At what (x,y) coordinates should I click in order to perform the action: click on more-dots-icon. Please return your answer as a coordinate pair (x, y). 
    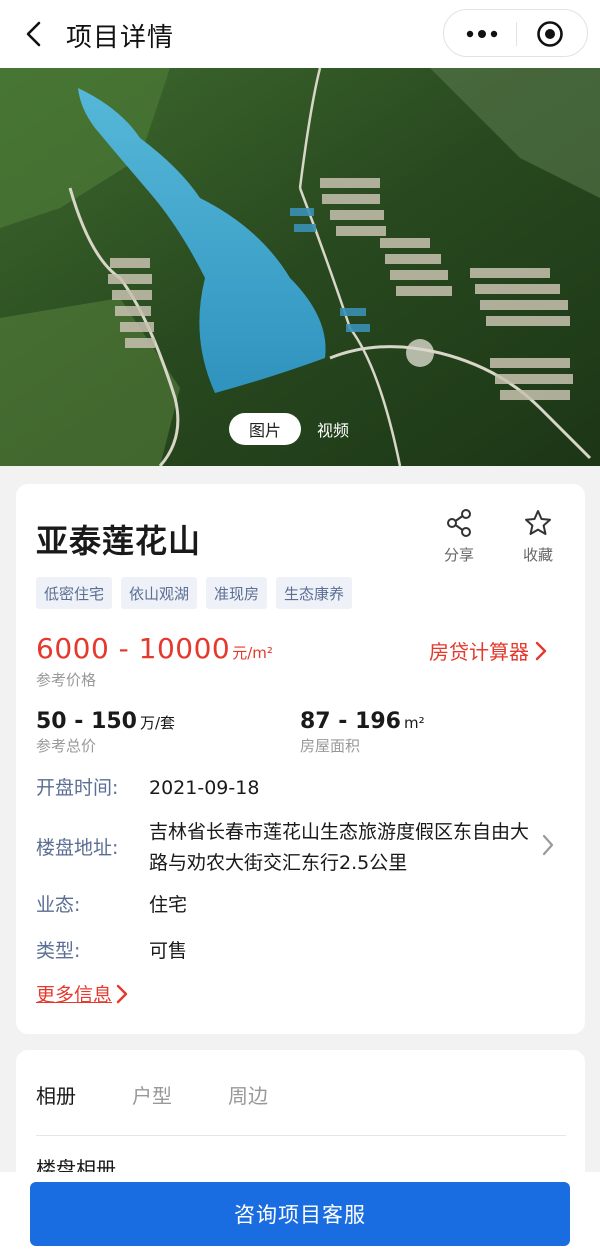
    Looking at the image, I should click on (482, 34).